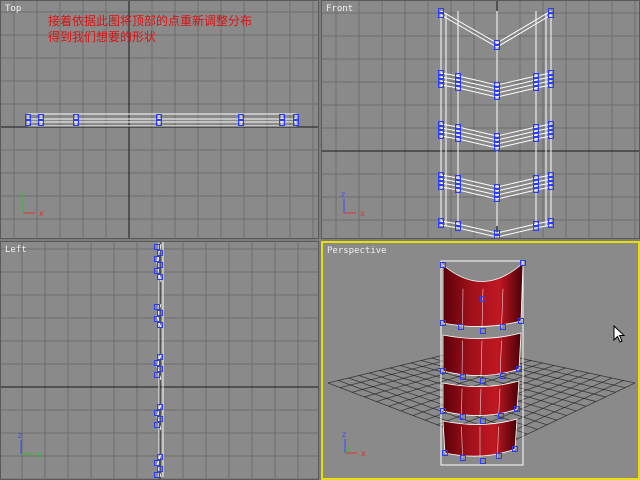  Describe the element at coordinates (353, 204) in the screenshot. I see `front-axis-gizmo: x z` at that location.